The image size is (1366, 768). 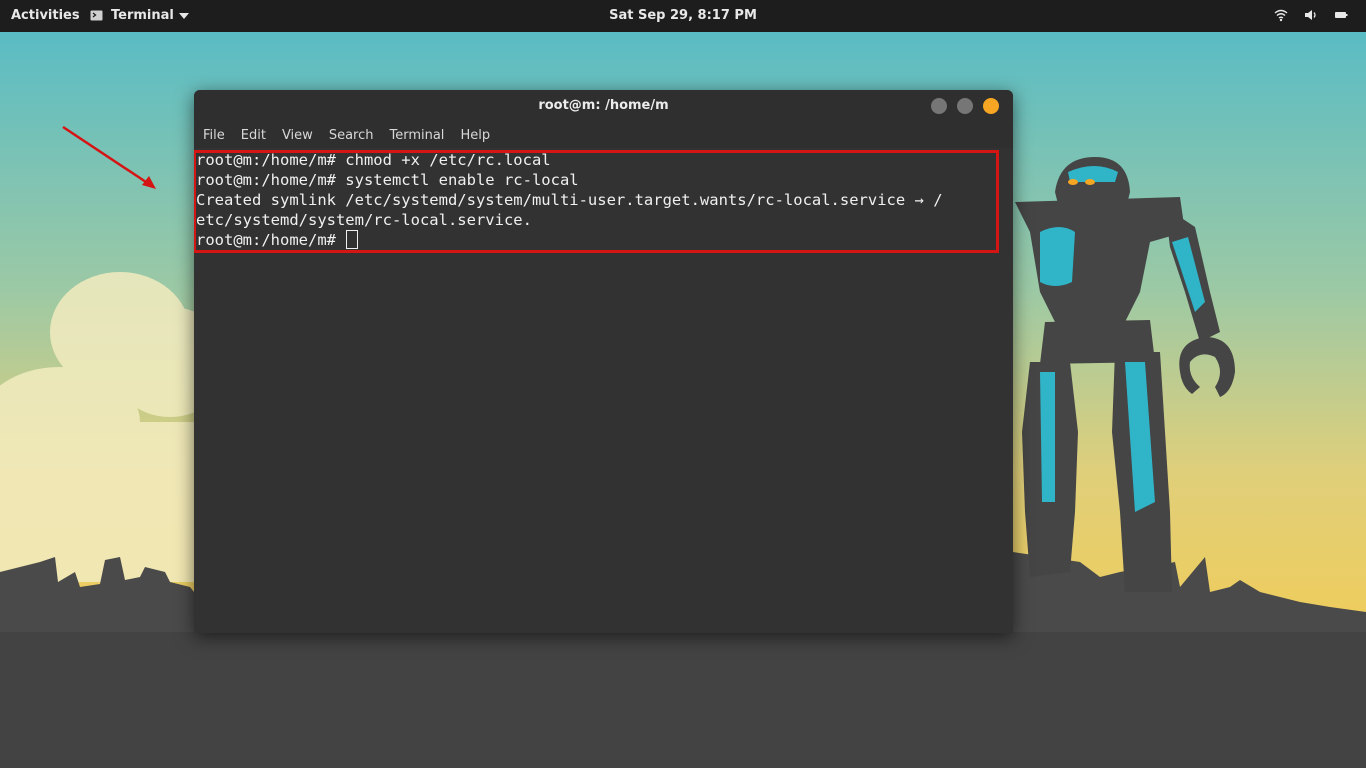 I want to click on terminal-prompt: root@m:/home/m#, so click(x=271, y=240).